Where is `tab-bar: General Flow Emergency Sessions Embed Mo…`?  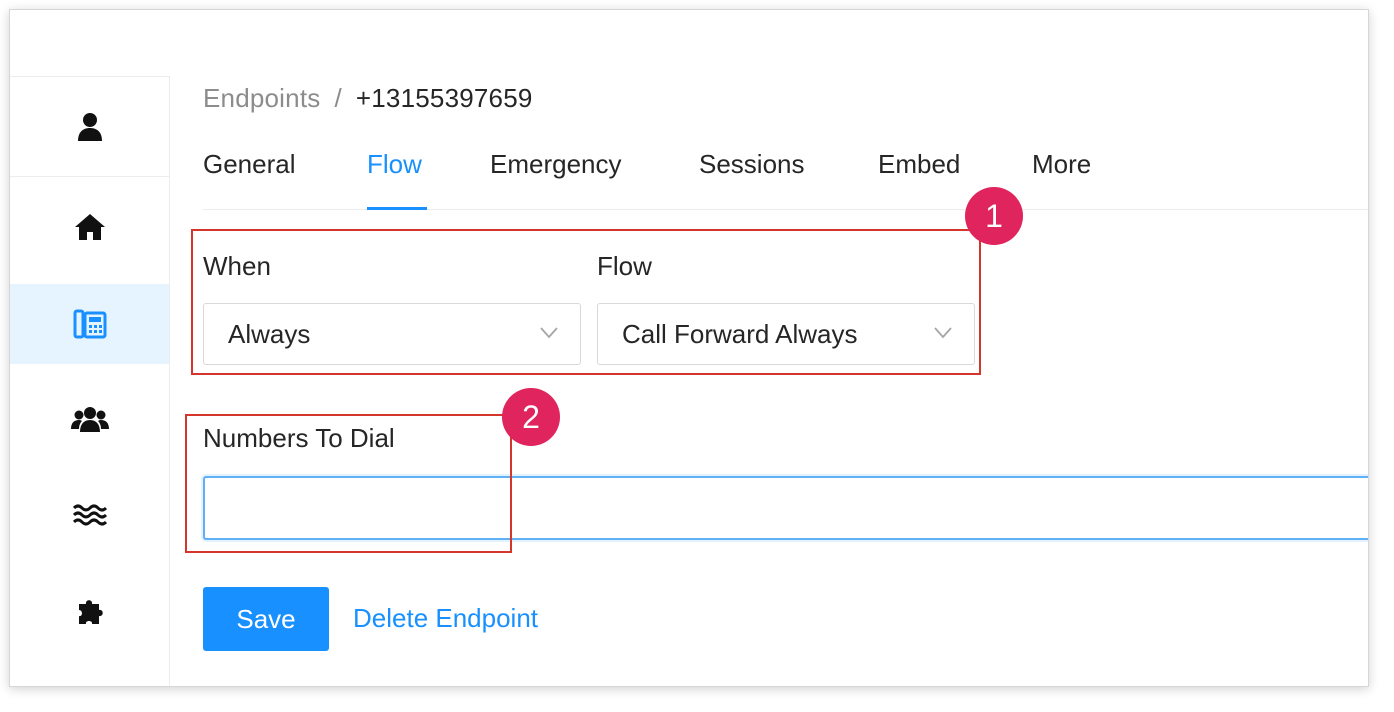 tab-bar: General Flow Emergency Sessions Embed Mo… is located at coordinates (785, 175).